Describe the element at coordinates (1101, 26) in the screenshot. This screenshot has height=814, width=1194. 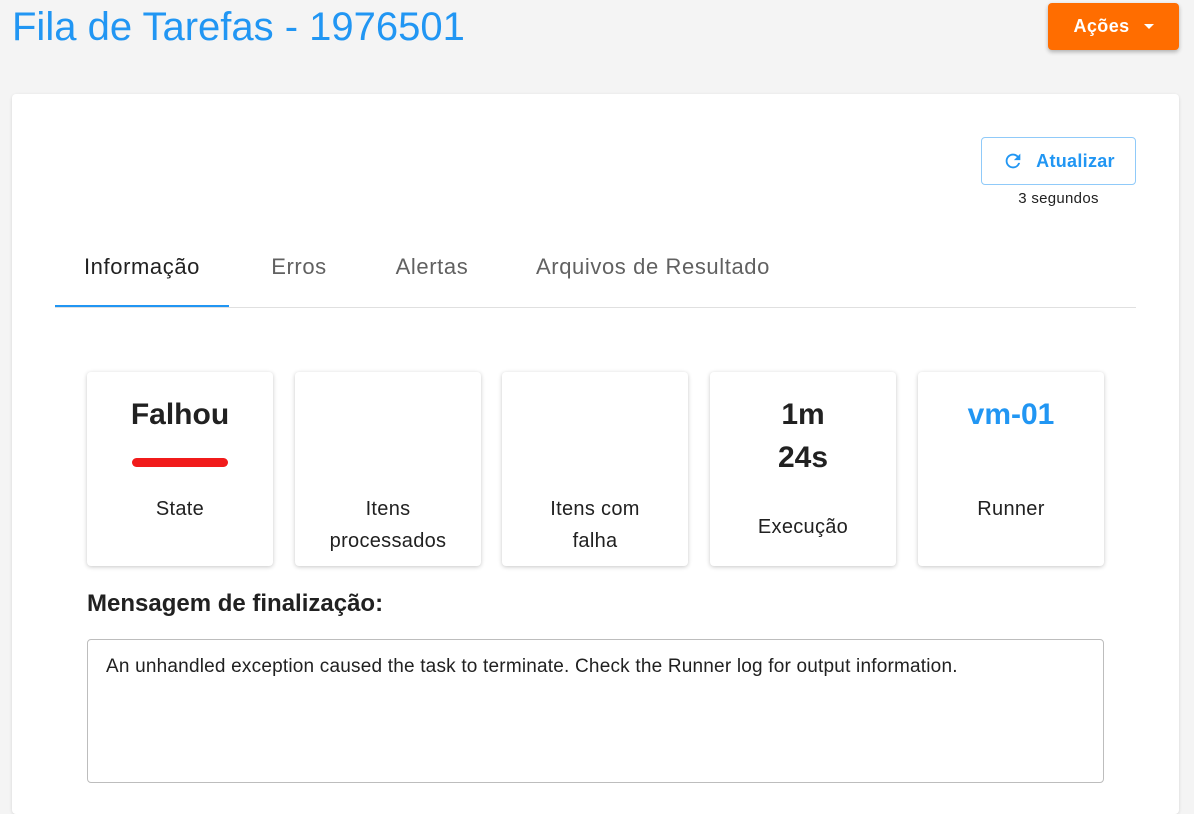
I see `actions-button-label: Ações` at that location.